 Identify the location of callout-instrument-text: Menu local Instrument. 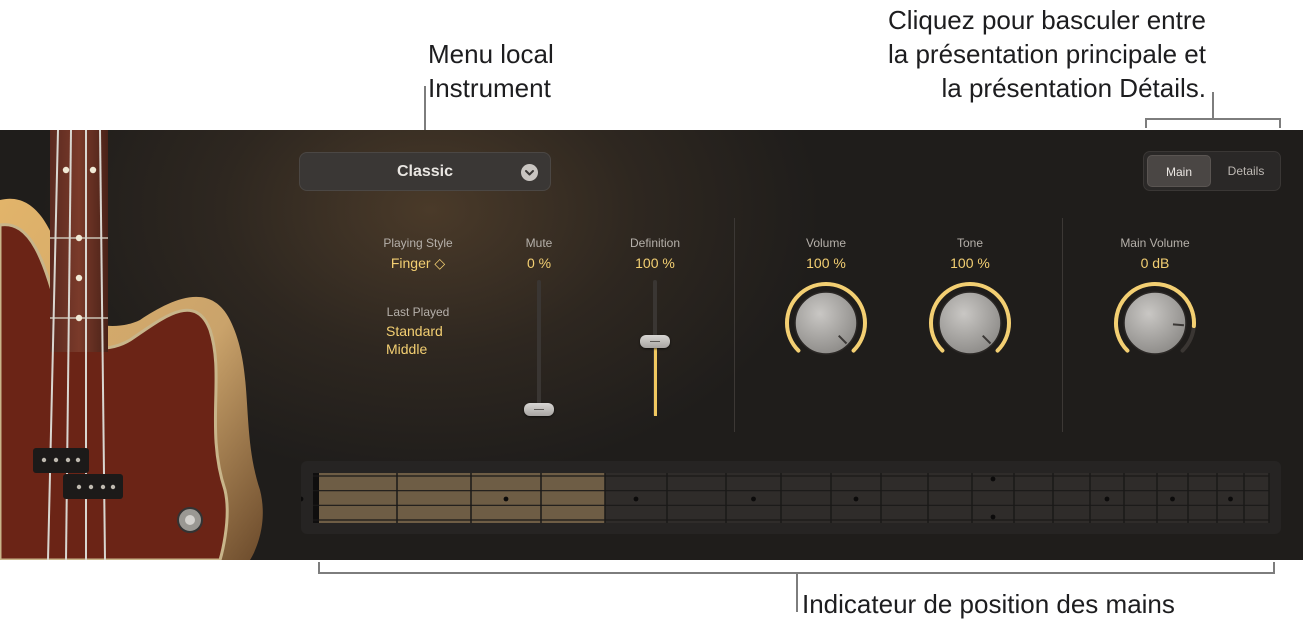
(491, 71).